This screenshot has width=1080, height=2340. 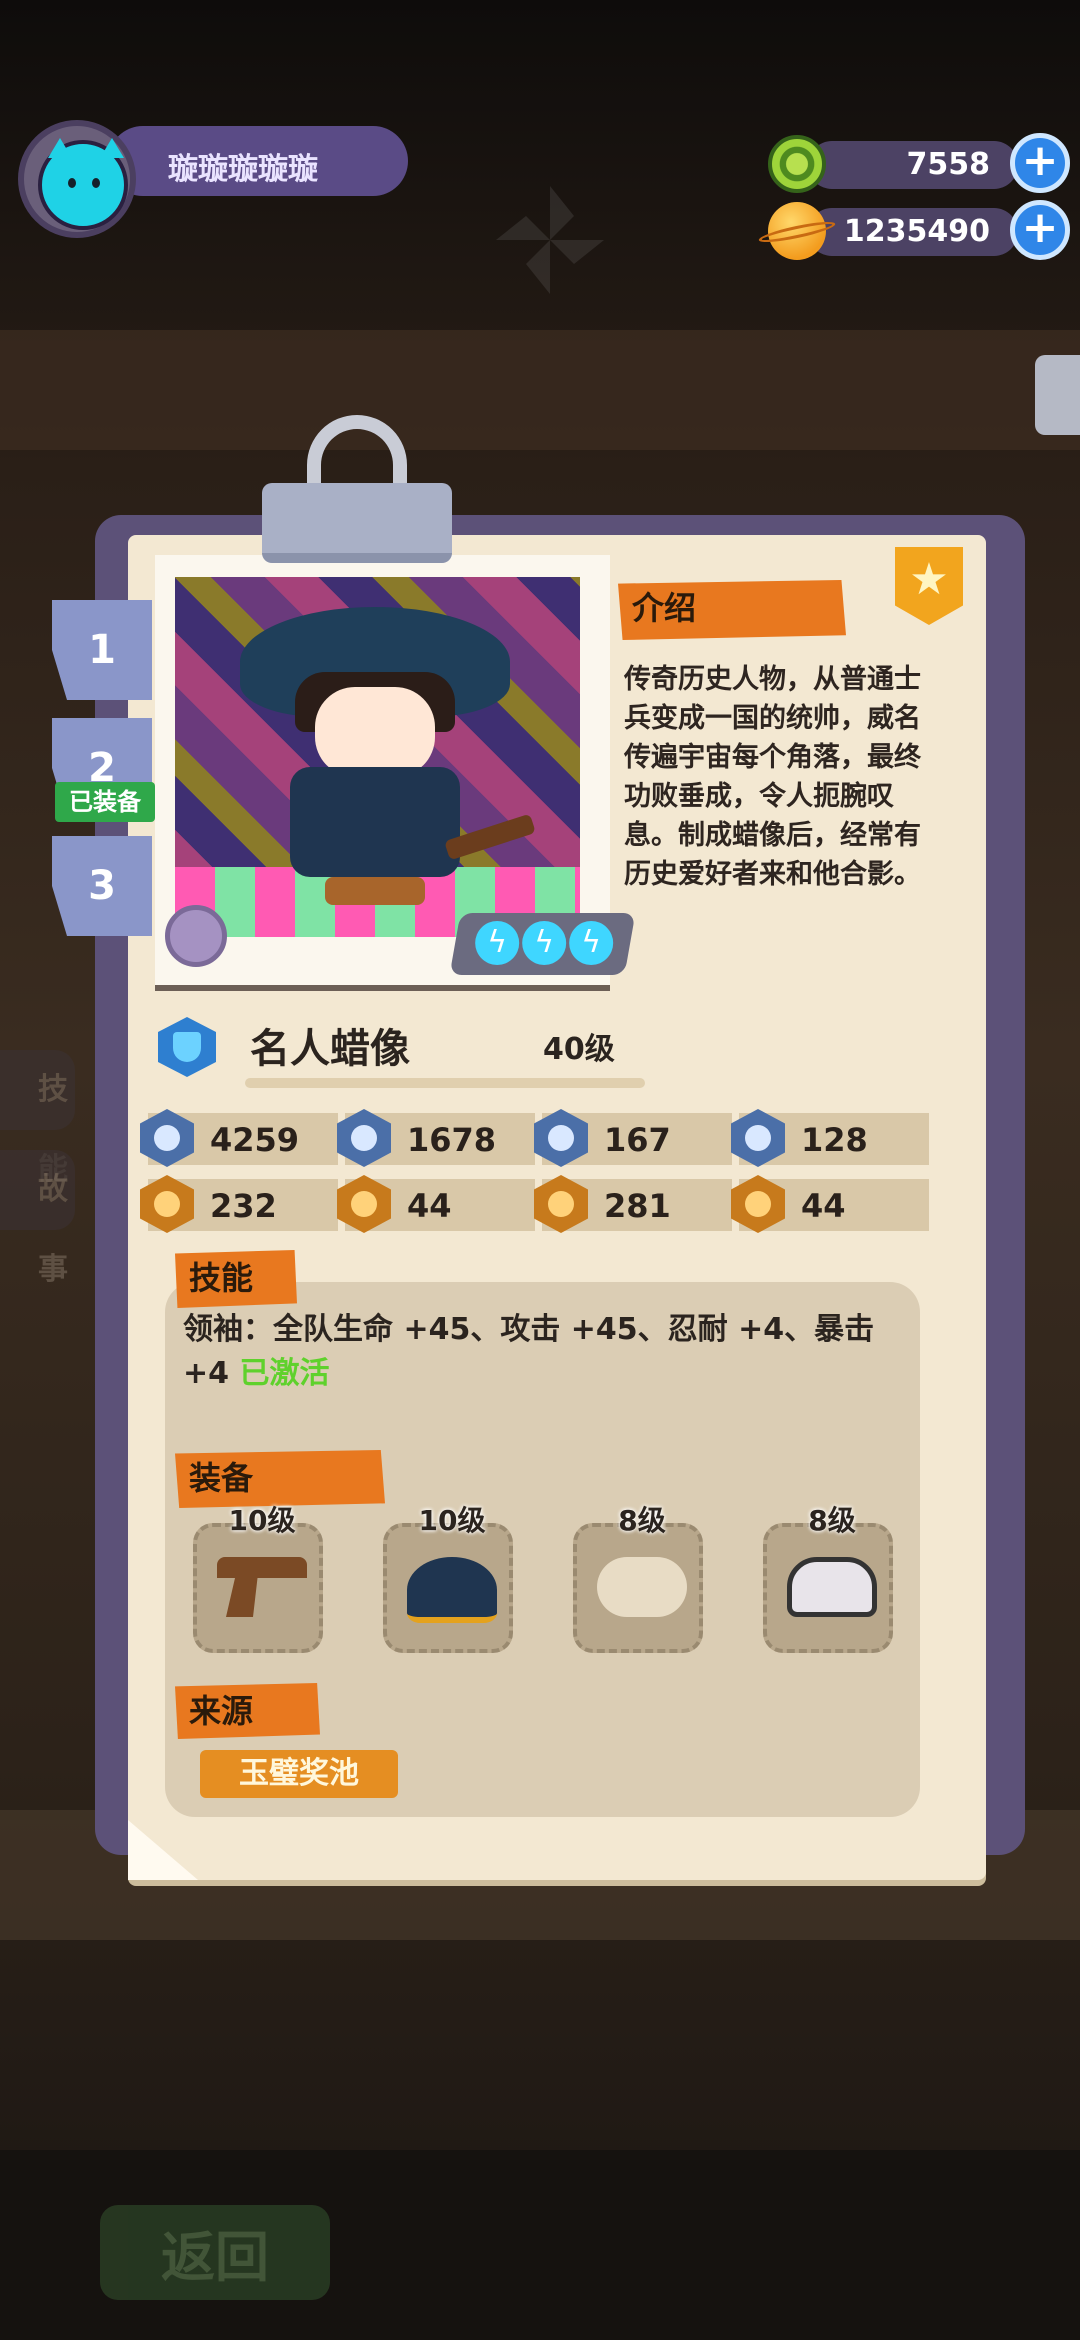 I want to click on source-gacha-button: 玉璧奖池, so click(x=299, y=1774).